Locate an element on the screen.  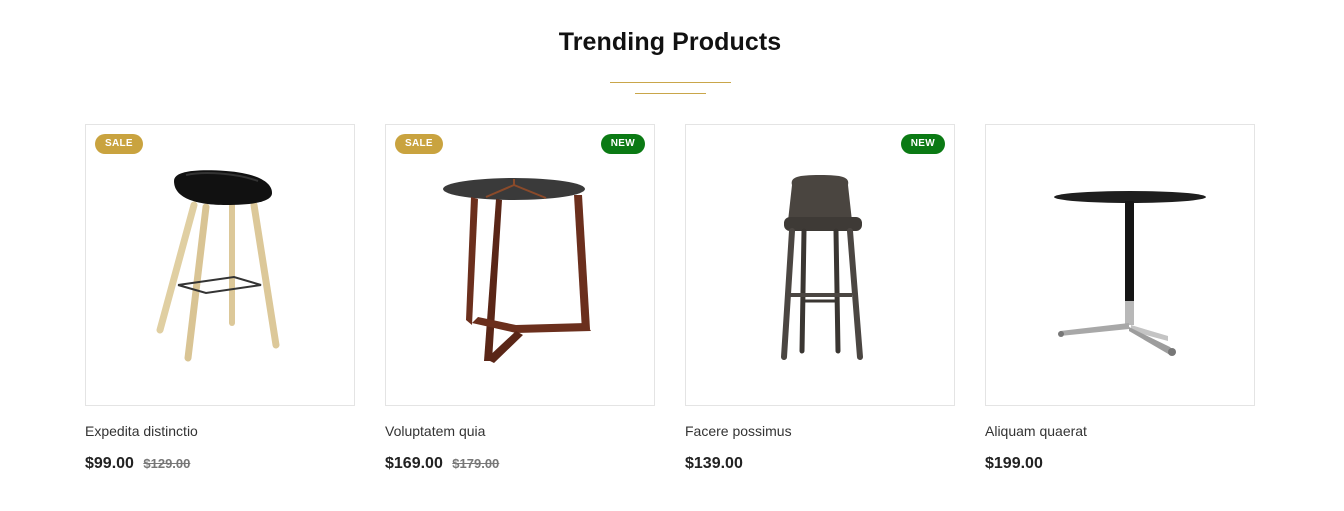
product-image-frame: SALE NEW is located at coordinates (520, 265).